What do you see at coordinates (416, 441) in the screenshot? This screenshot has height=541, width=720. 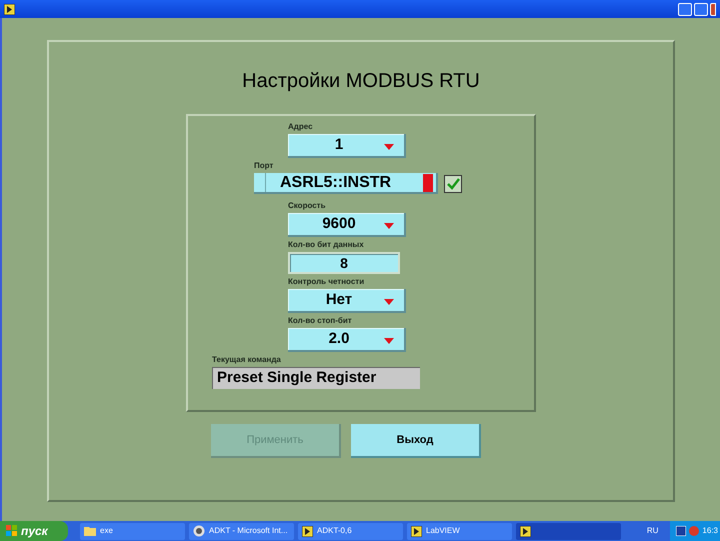 I see `action-button: Выход` at bounding box center [416, 441].